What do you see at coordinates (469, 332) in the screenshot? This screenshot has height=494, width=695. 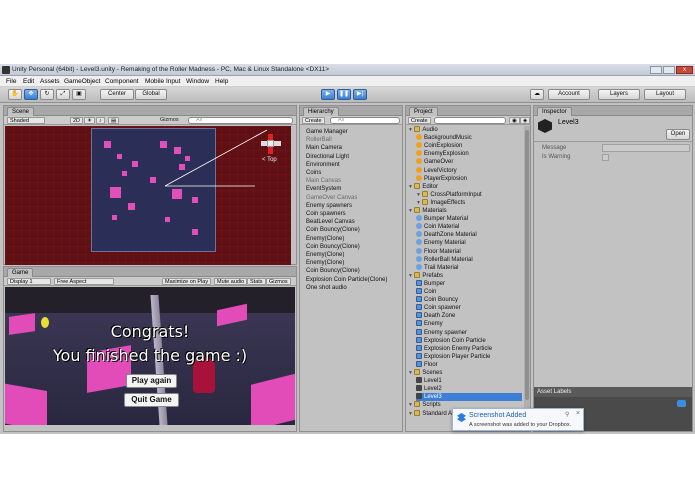 I see `project-asset: Enemy spawner` at bounding box center [469, 332].